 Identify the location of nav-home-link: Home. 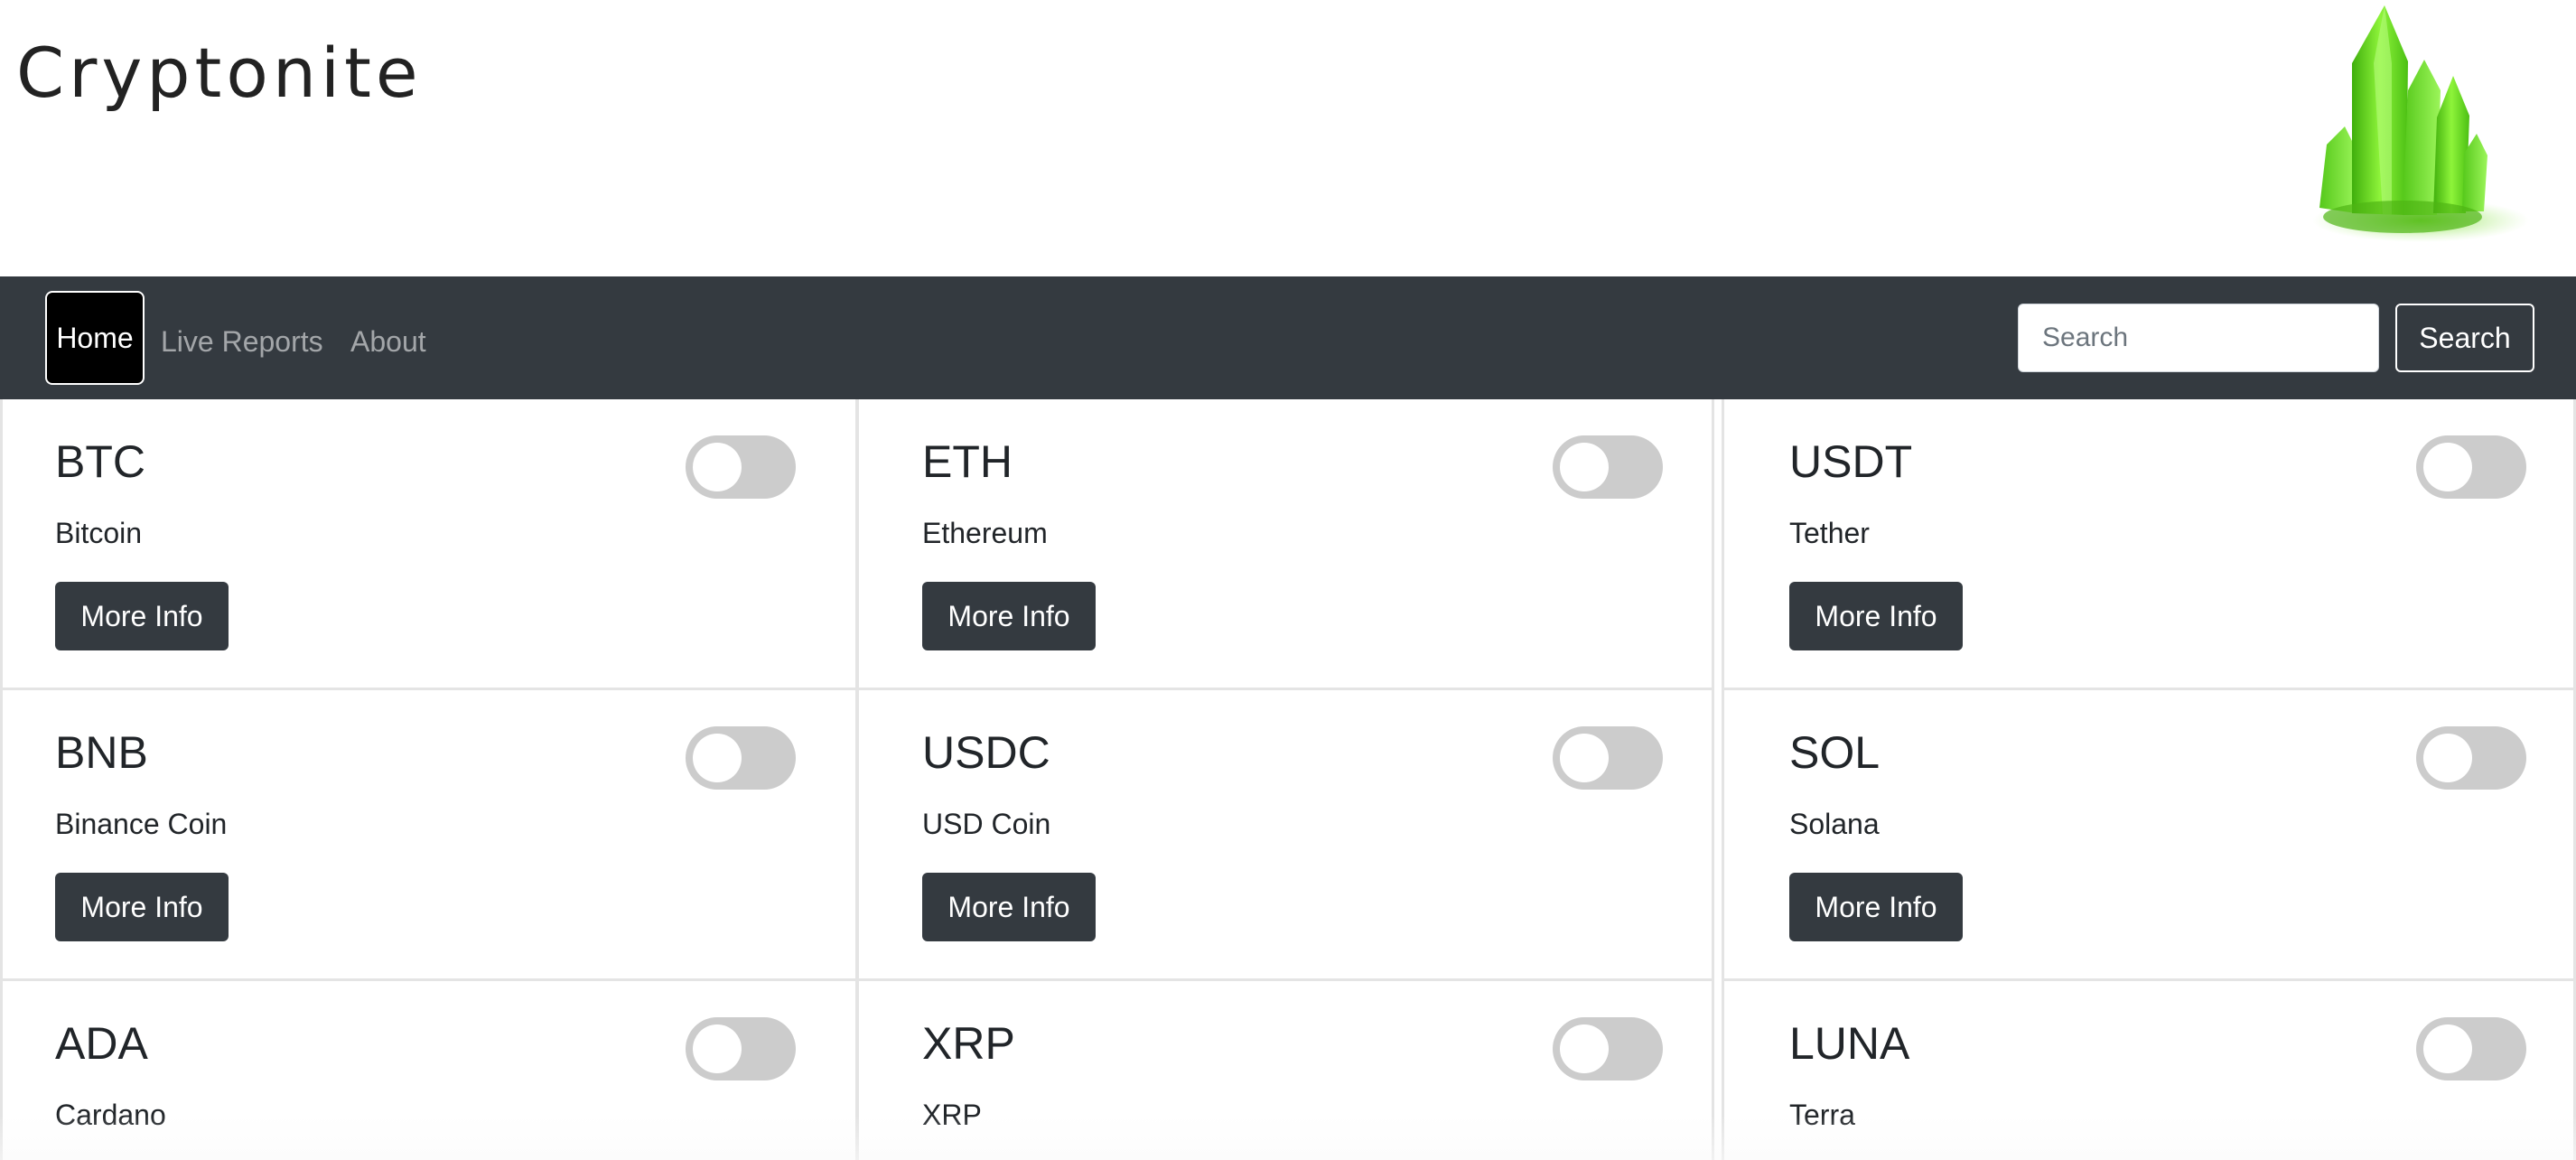
(95, 338).